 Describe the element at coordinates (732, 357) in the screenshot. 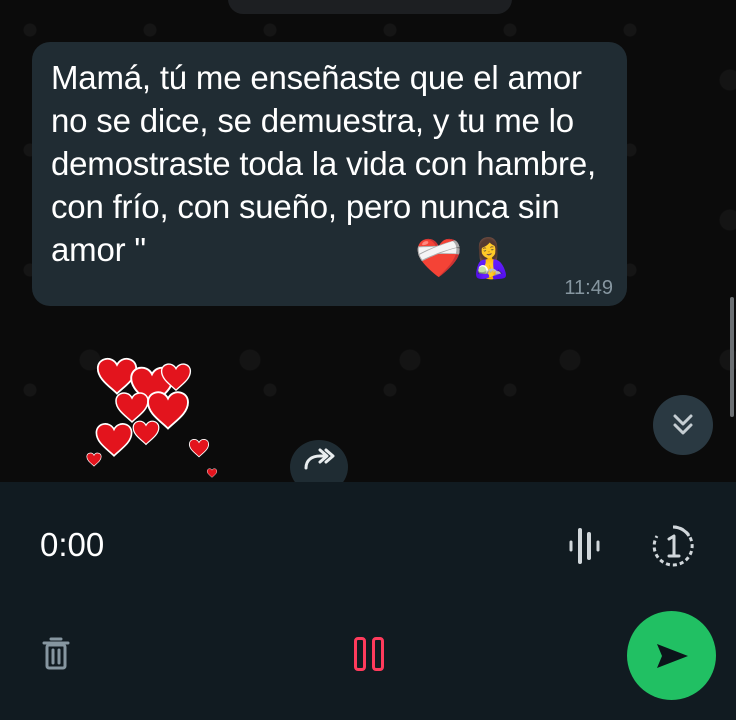

I see `scrollbar-thumb` at that location.